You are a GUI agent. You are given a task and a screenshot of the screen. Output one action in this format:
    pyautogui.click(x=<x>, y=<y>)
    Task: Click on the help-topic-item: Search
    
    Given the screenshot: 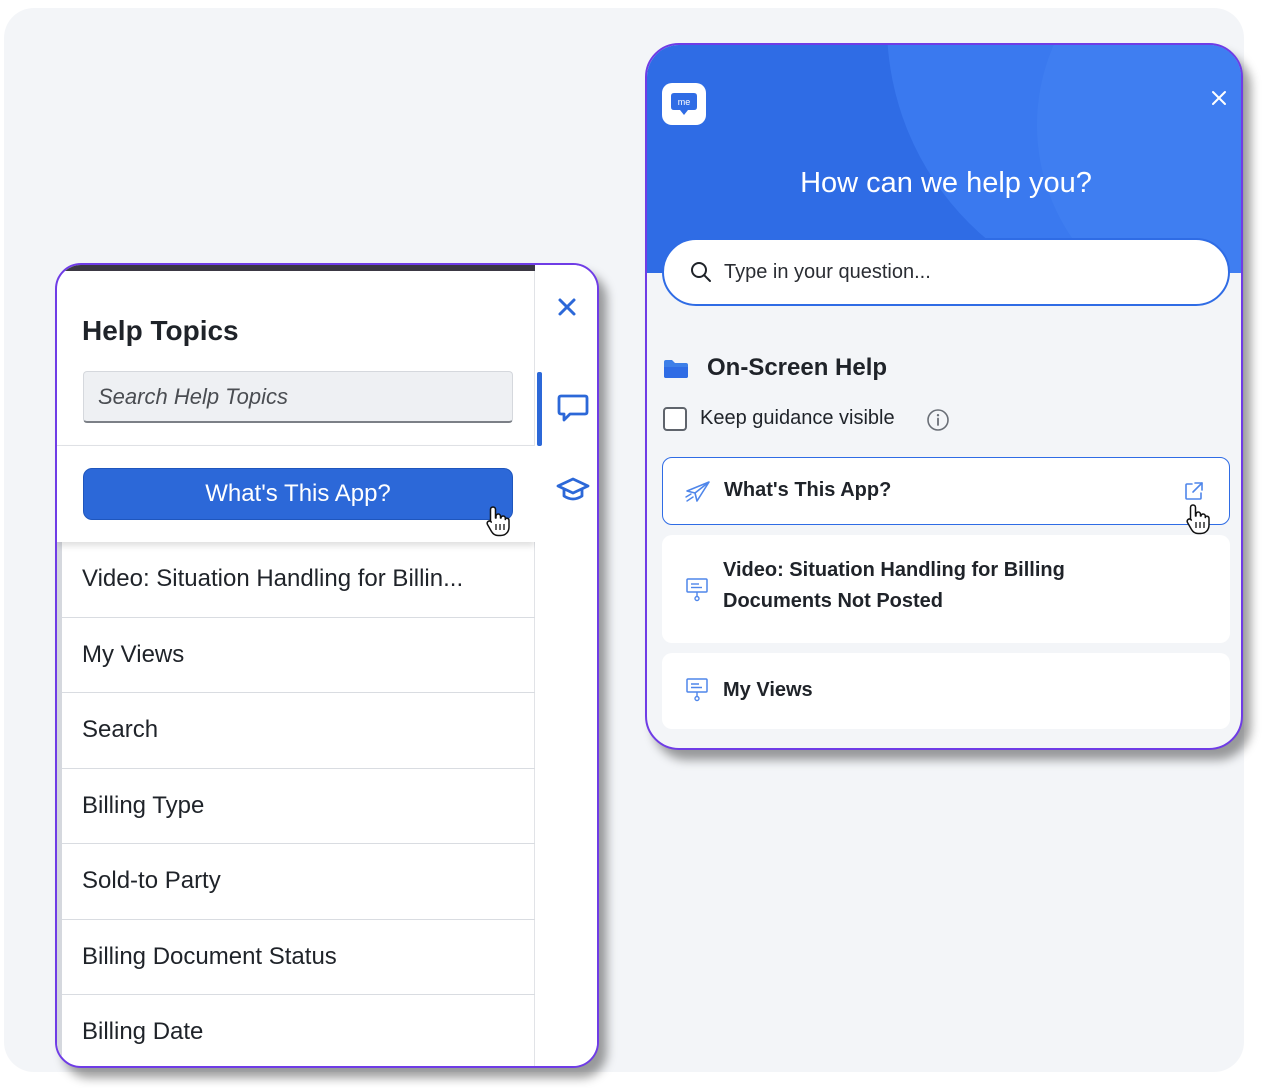 What is the action you would take?
    pyautogui.click(x=298, y=731)
    